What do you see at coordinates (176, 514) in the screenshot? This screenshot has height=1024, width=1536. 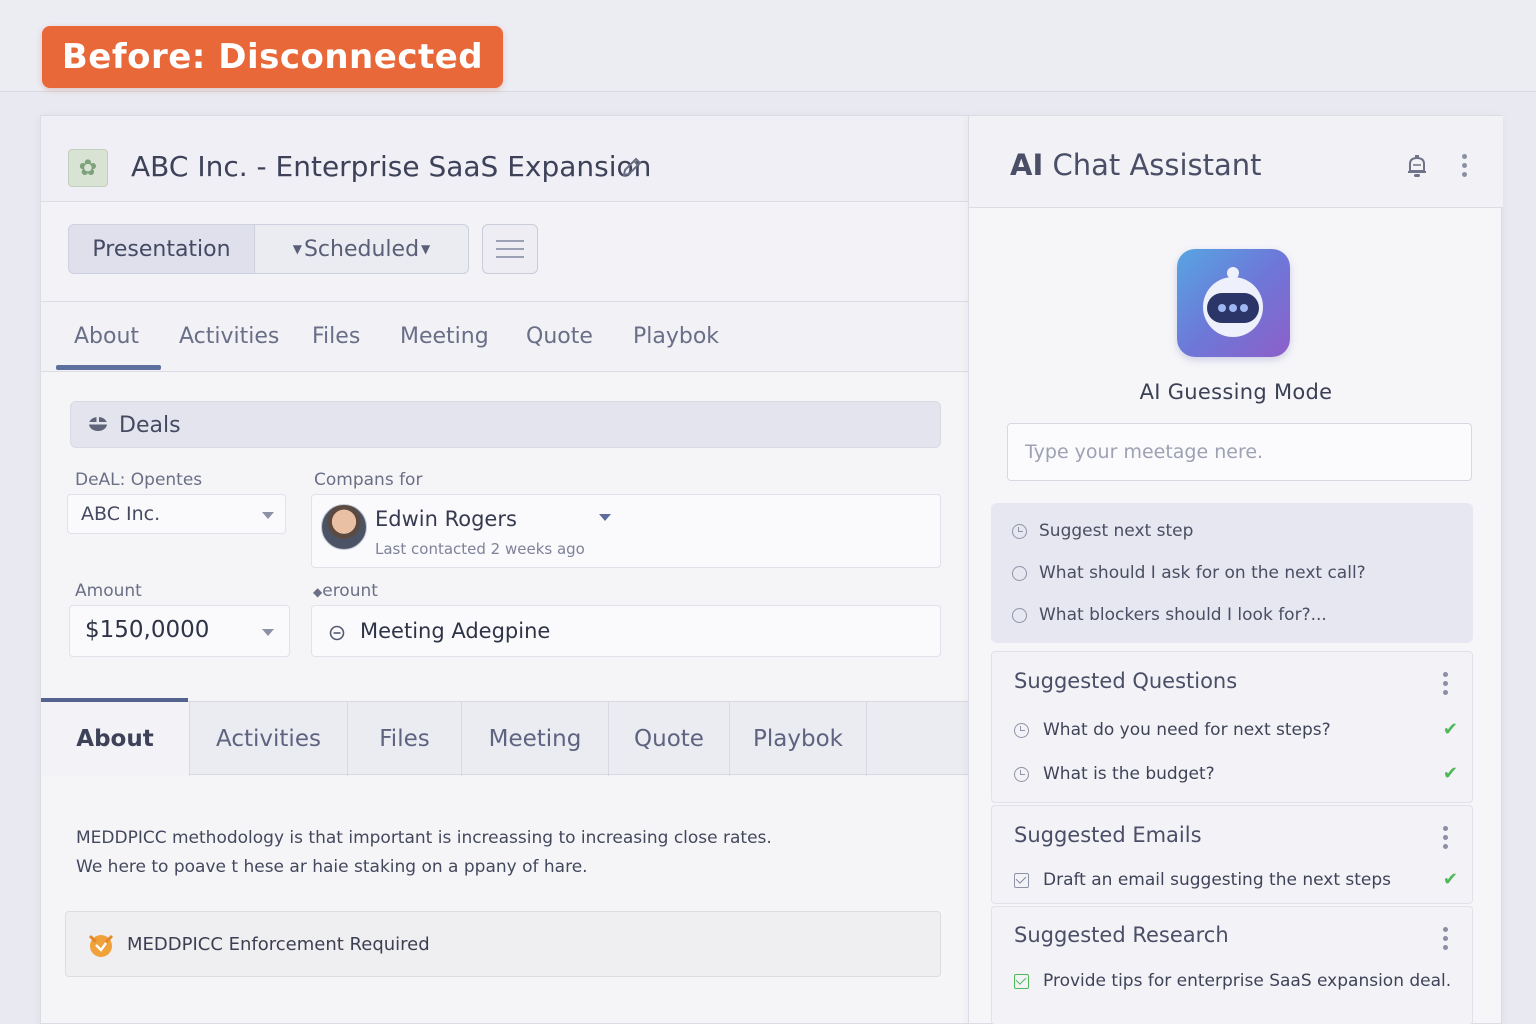 I see `deal-company-select: ABC Inc.` at bounding box center [176, 514].